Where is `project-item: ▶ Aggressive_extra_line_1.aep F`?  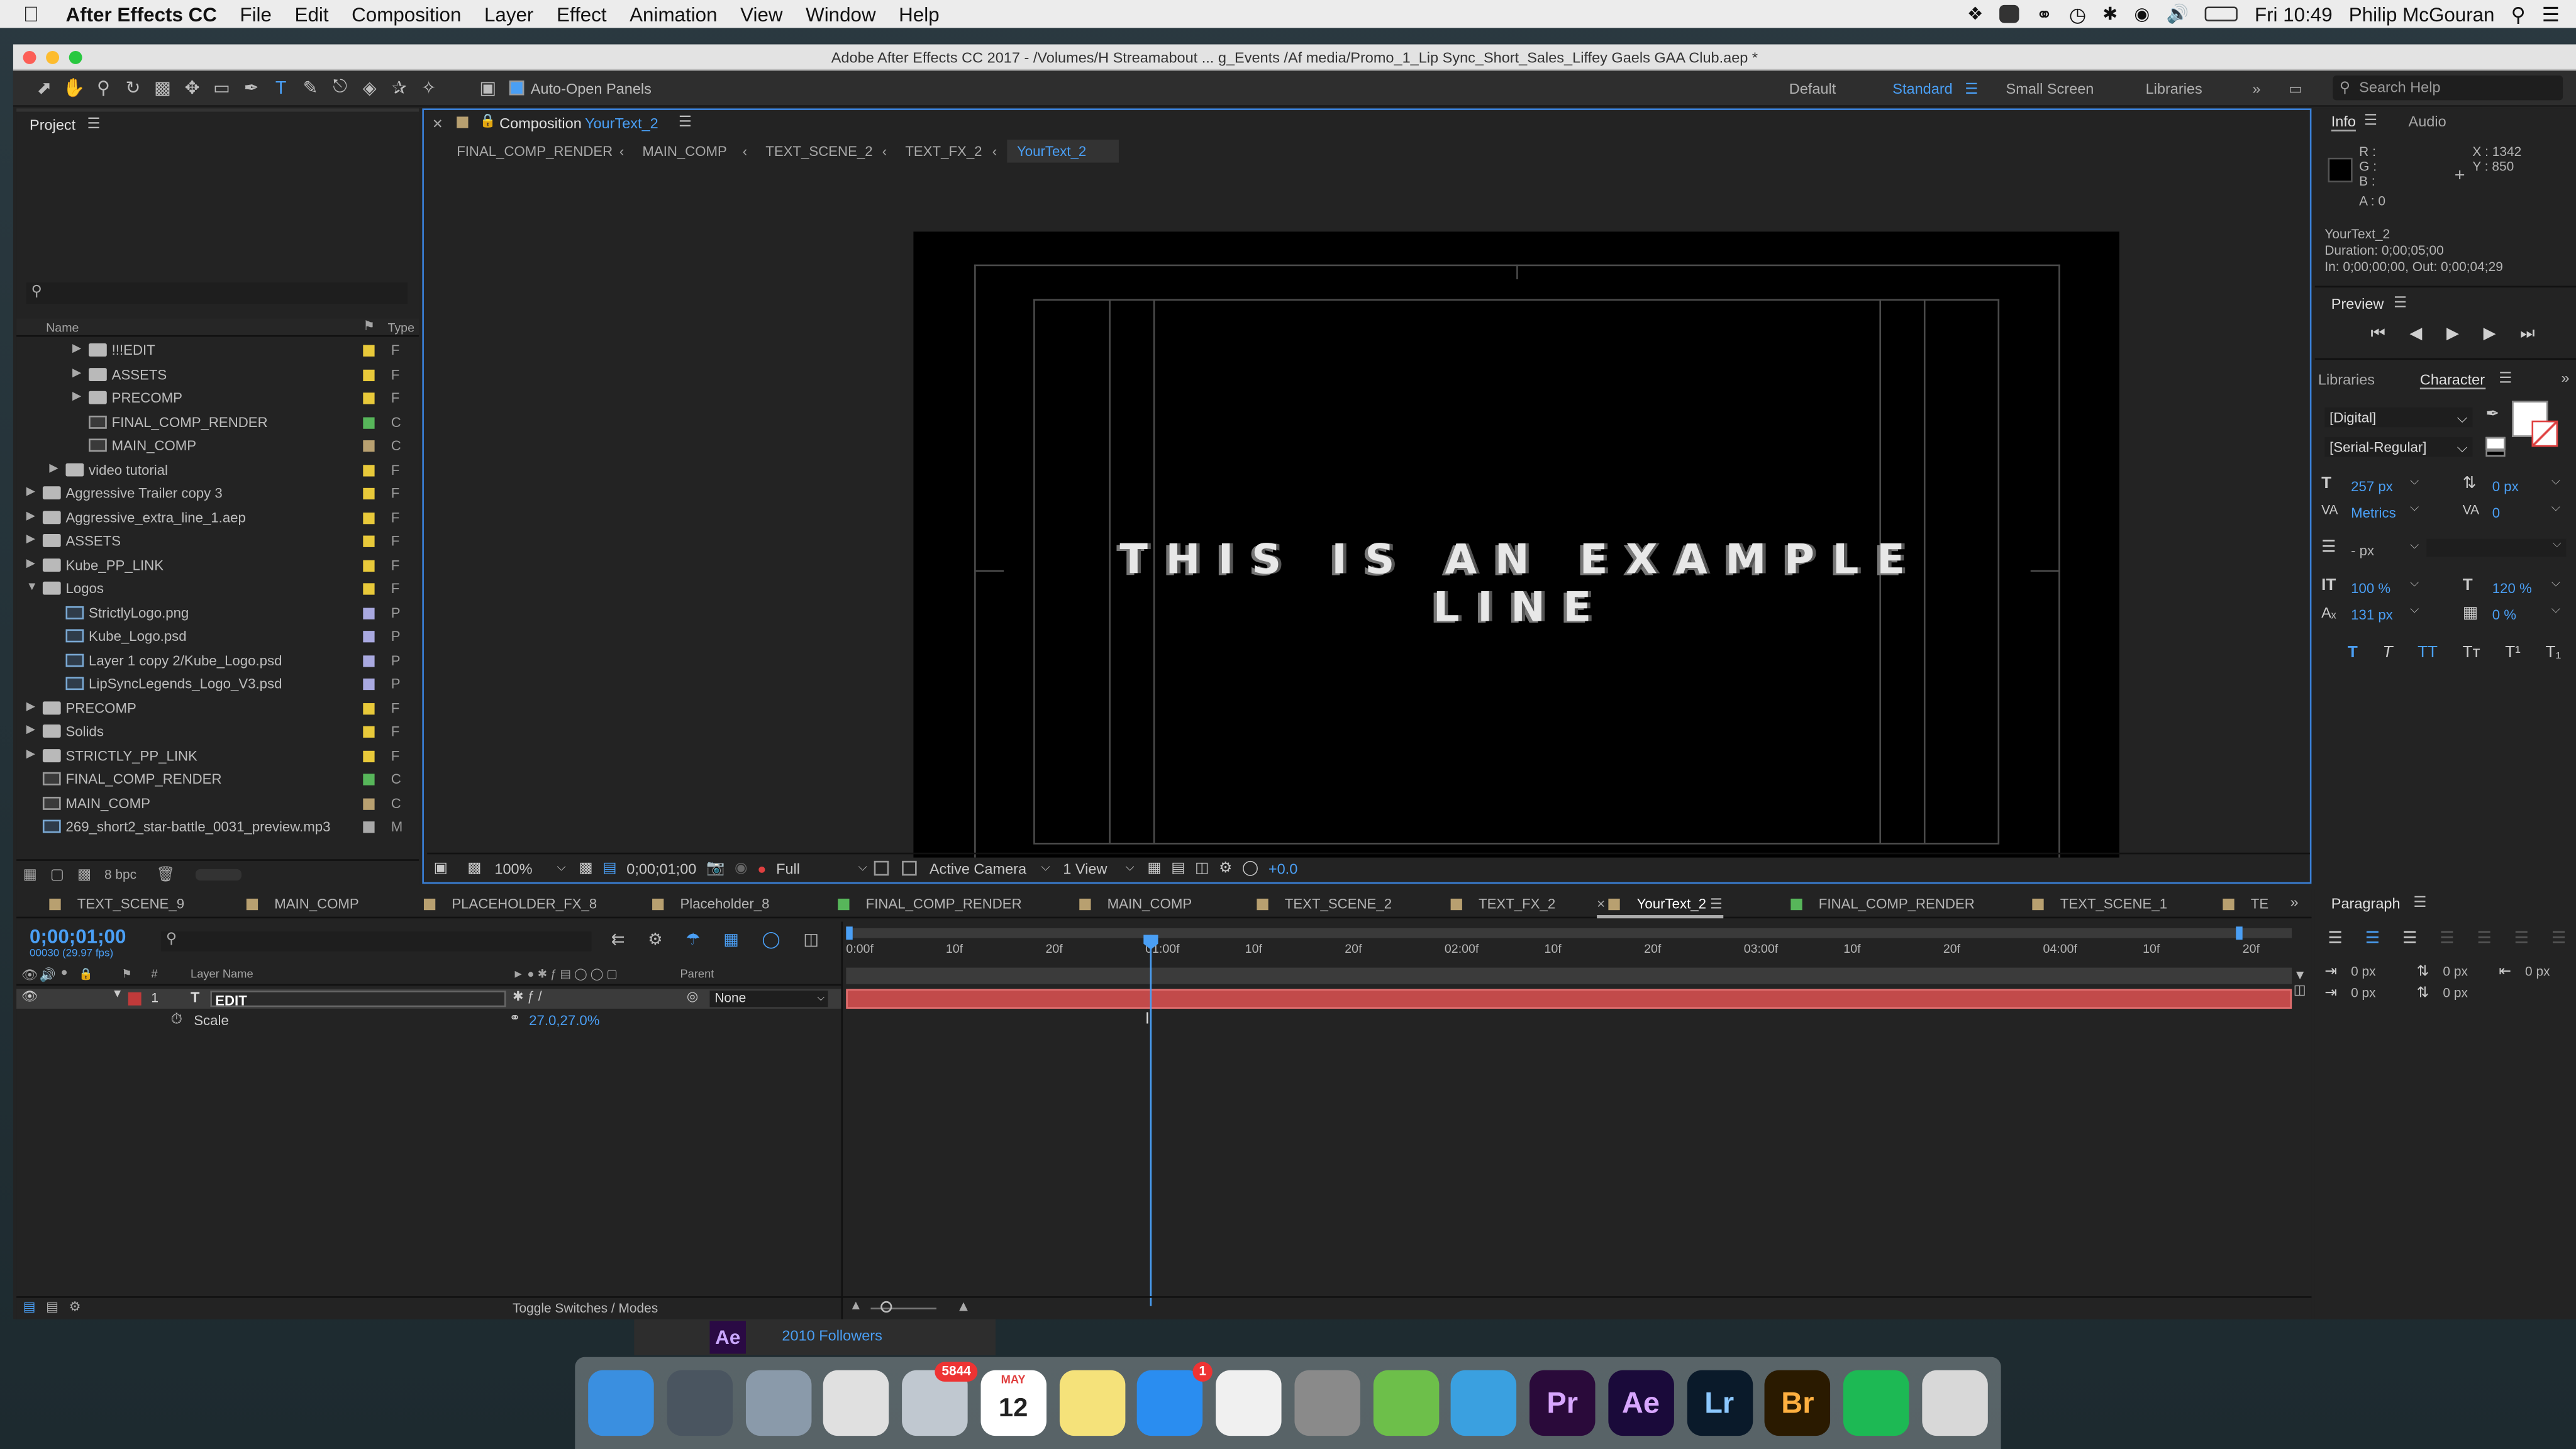
project-item: ▶ Aggressive_extra_line_1.aep F is located at coordinates (213, 517).